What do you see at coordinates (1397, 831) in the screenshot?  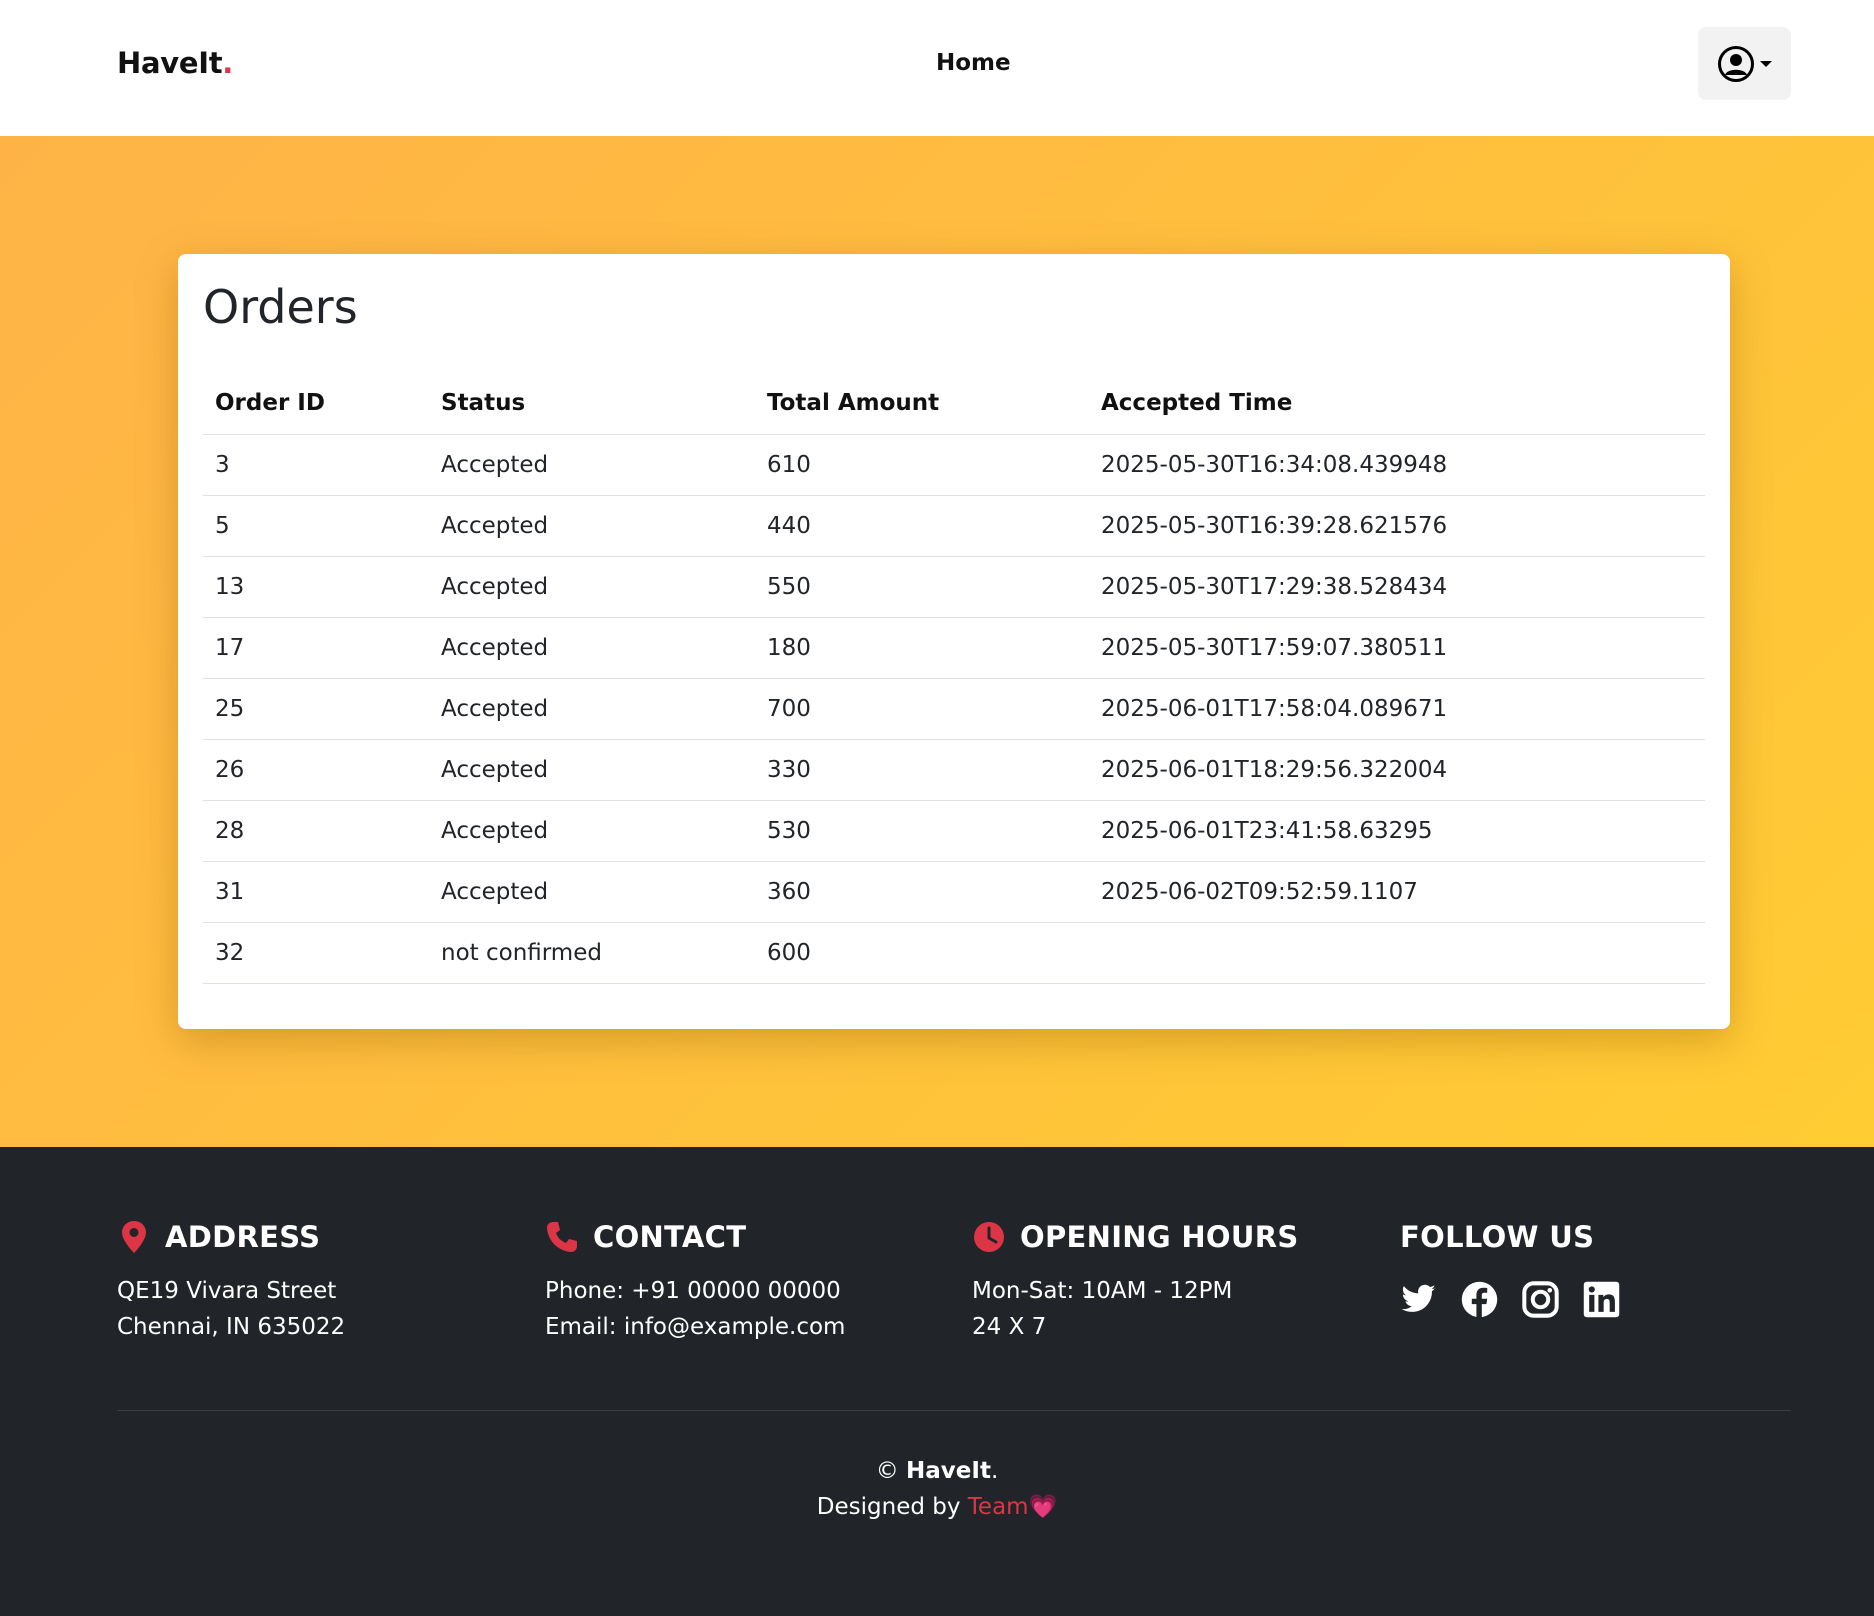 I see `accepted-time-cell: 2025-06-01T23:41:58.63295` at bounding box center [1397, 831].